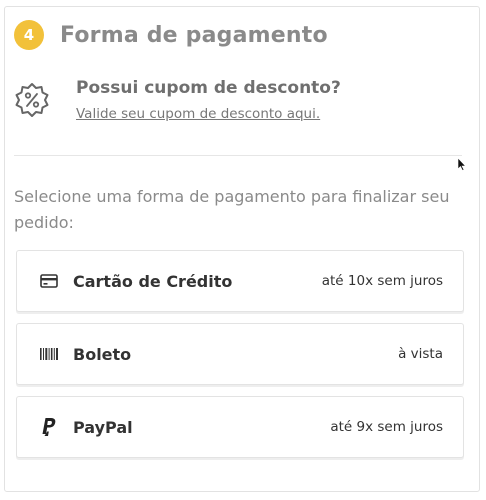  What do you see at coordinates (49, 354) in the screenshot?
I see `barcode-icon` at bounding box center [49, 354].